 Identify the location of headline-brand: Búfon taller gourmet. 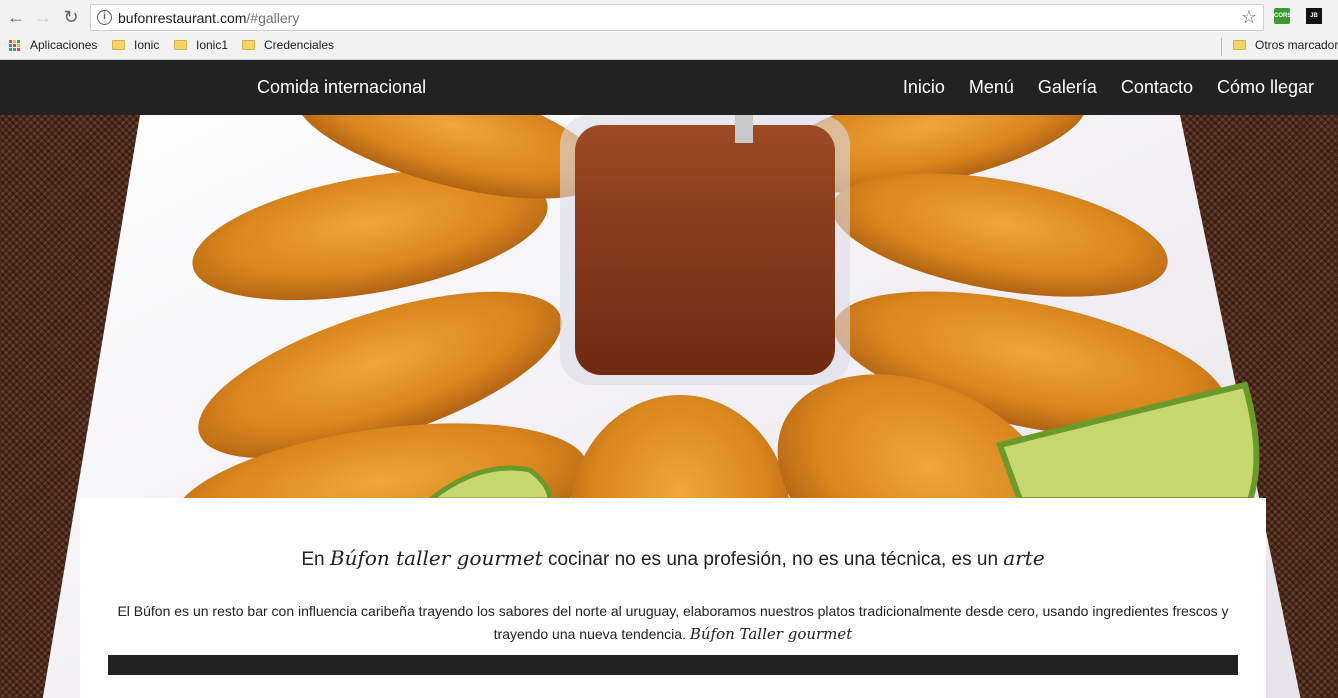
(436, 558).